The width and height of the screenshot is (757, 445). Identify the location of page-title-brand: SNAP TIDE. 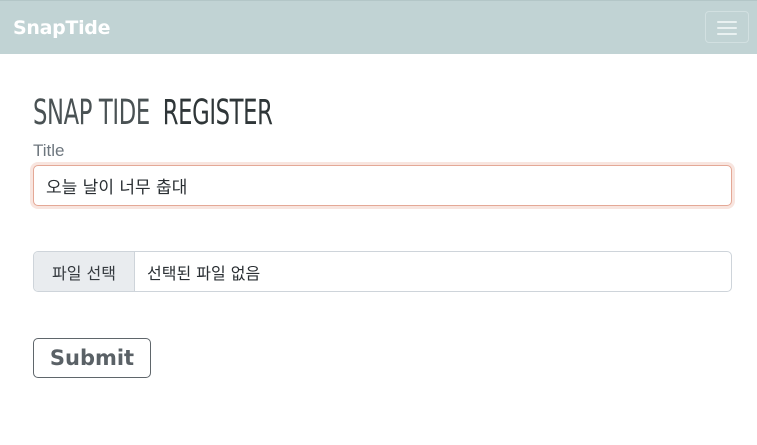
(91, 113).